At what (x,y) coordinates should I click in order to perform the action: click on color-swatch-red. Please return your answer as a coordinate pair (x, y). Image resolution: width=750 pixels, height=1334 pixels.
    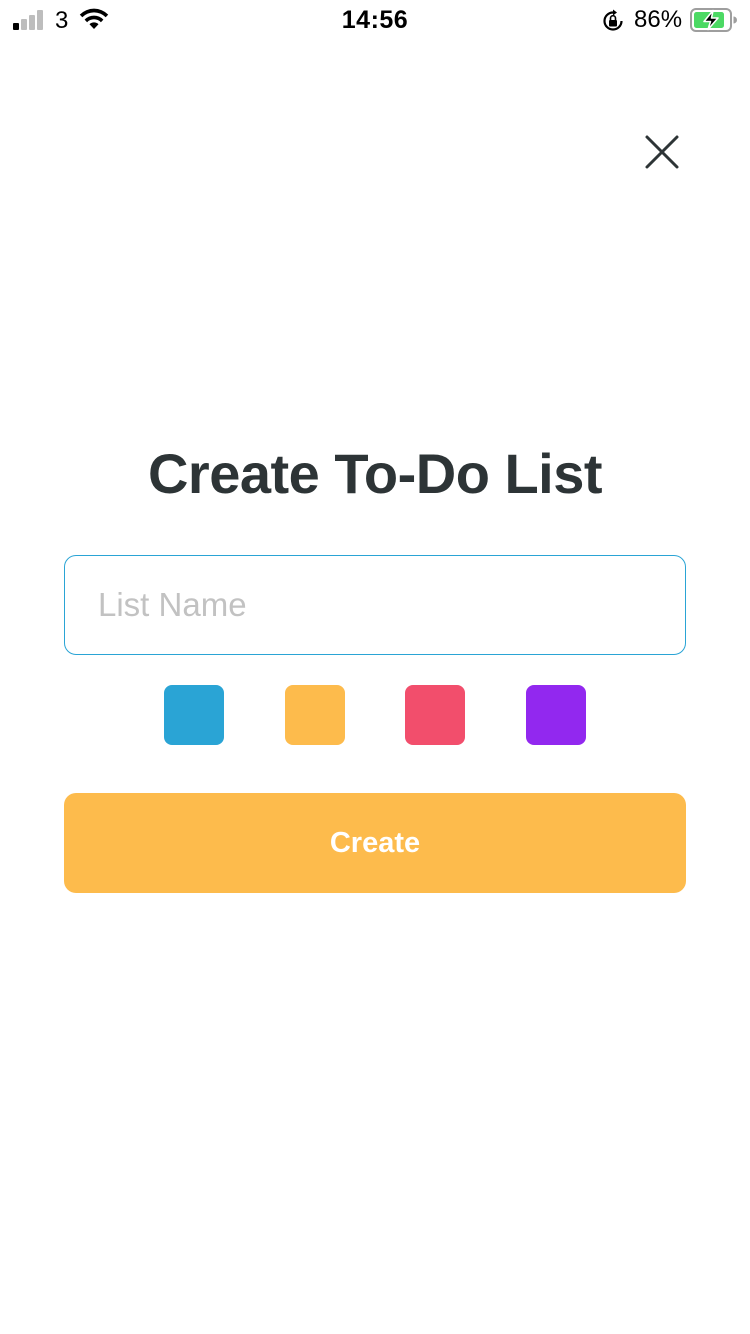
    Looking at the image, I should click on (435, 715).